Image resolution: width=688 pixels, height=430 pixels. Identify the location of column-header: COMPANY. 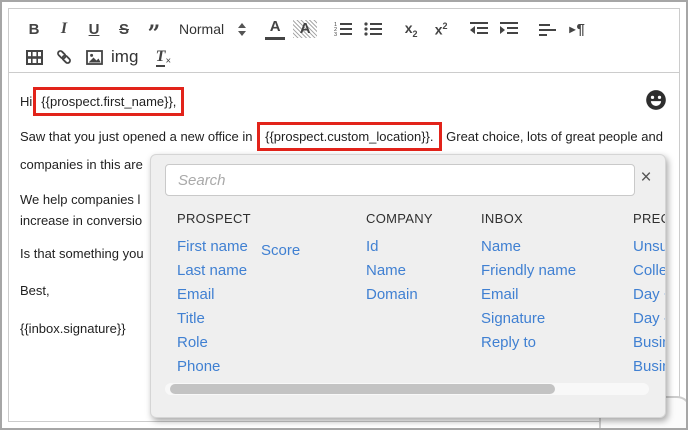
(399, 218).